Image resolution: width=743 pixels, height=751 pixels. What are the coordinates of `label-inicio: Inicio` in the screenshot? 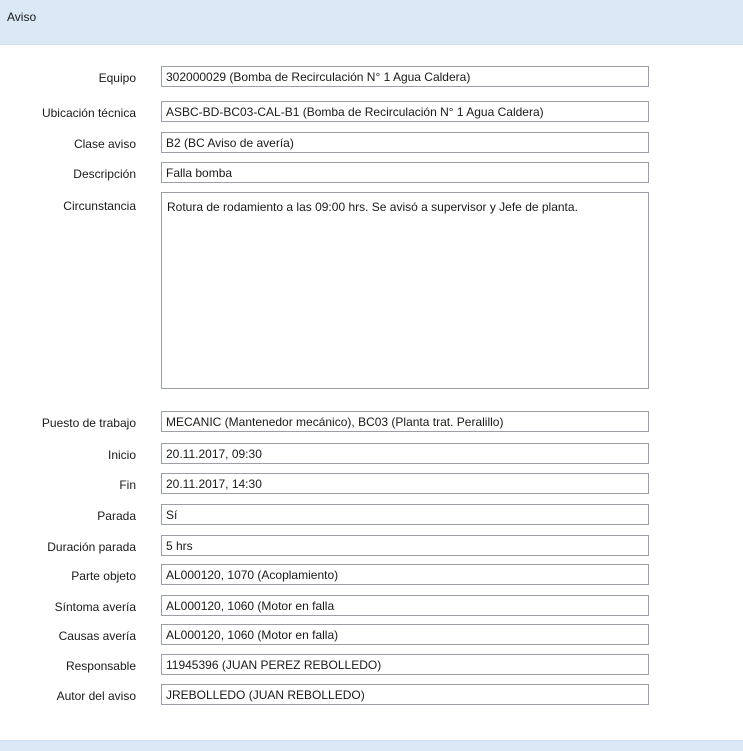 It's located at (121, 455).